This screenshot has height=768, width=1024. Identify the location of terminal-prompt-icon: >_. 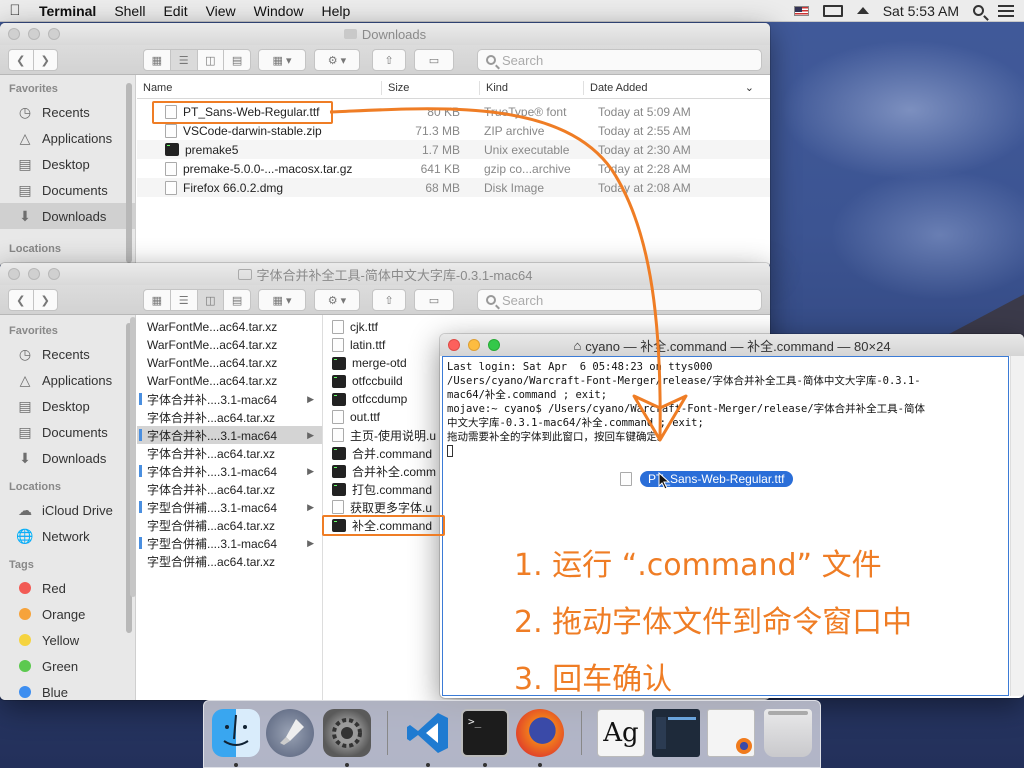
(475, 721).